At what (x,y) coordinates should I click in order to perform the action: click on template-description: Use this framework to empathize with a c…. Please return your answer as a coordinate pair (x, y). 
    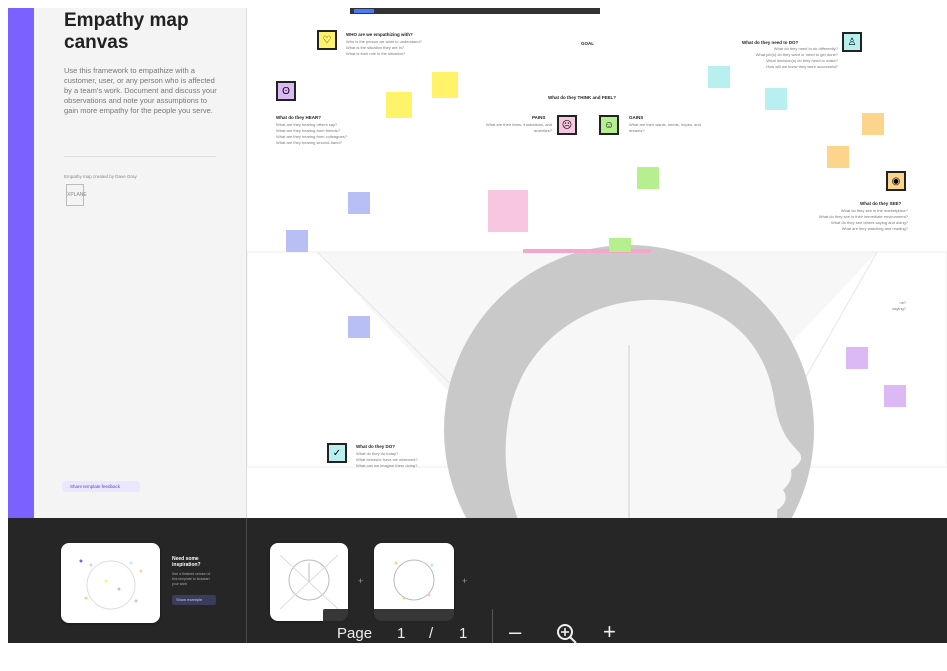
    Looking at the image, I should click on (140, 90).